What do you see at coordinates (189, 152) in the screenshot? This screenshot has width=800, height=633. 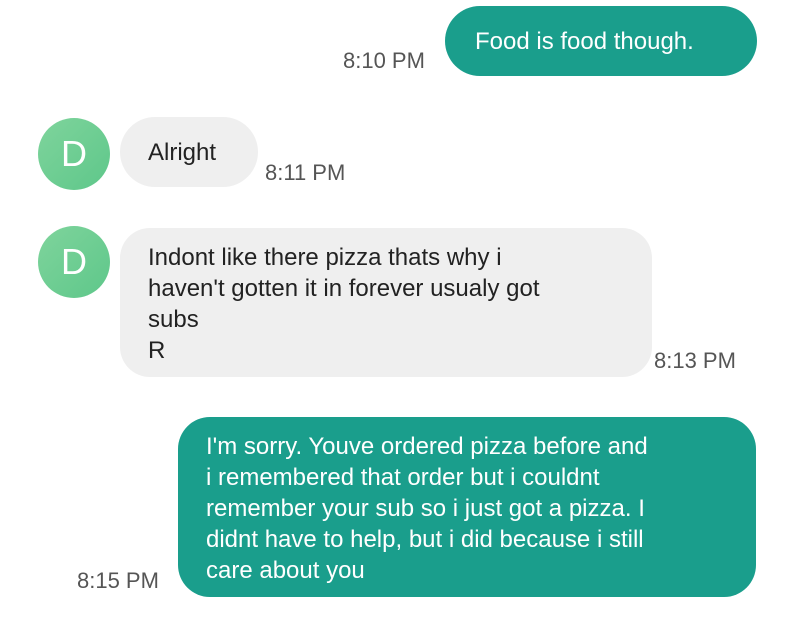 I see `received-message-bubble: Alright` at bounding box center [189, 152].